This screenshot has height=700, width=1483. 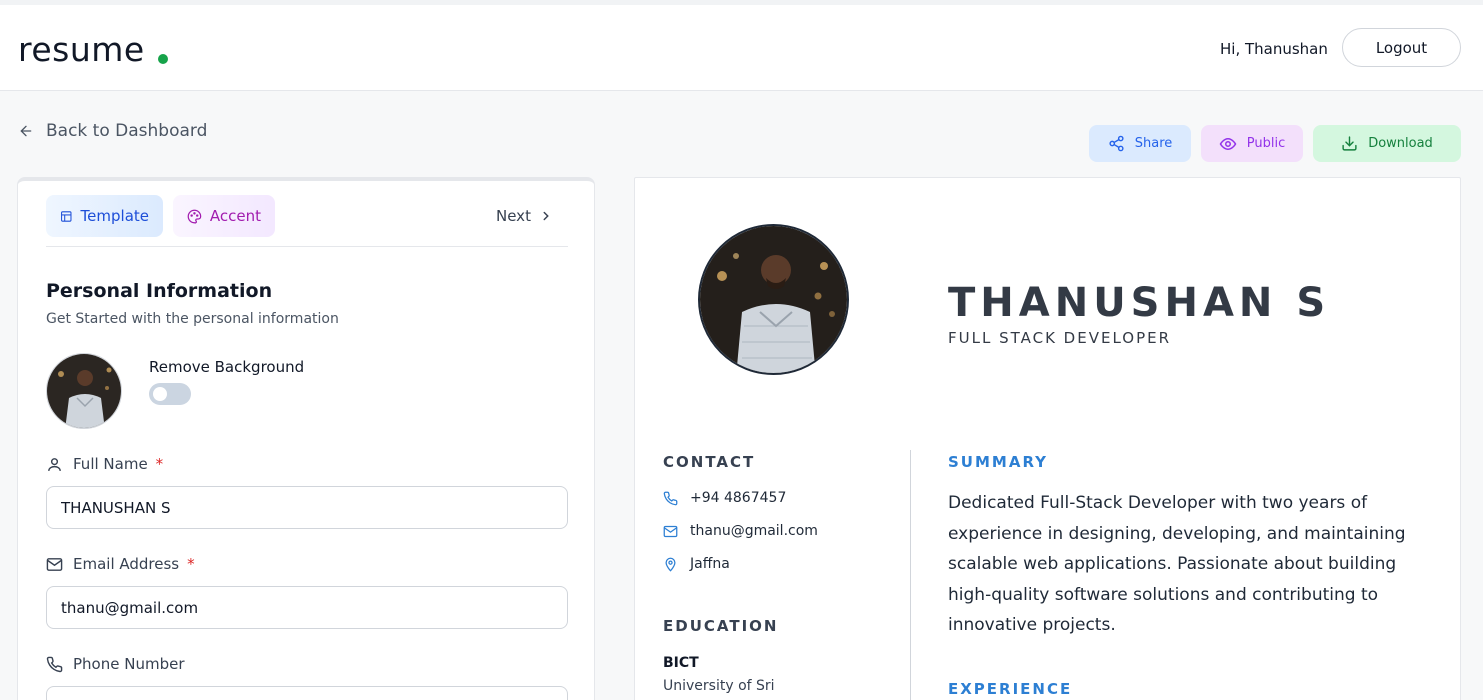 What do you see at coordinates (1228, 143) in the screenshot?
I see `eye-icon` at bounding box center [1228, 143].